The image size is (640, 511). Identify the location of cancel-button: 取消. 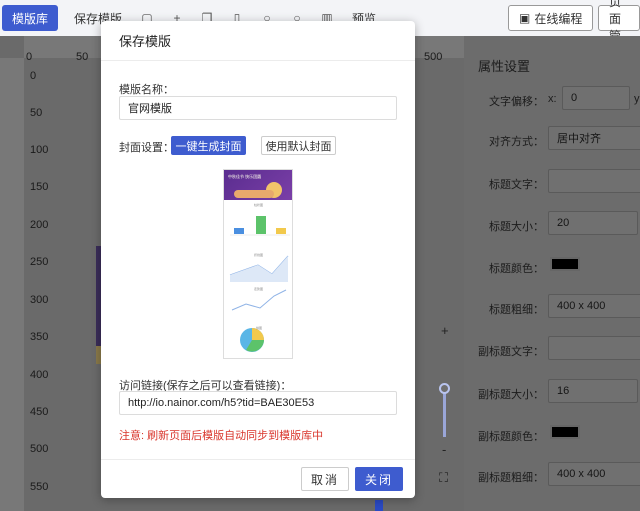
(325, 479).